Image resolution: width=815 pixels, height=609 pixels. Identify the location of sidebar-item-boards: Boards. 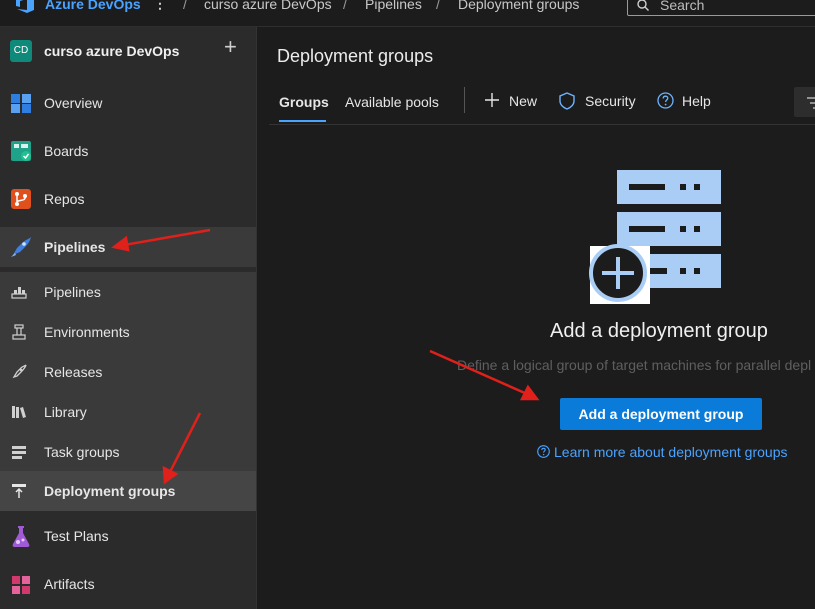
(128, 151).